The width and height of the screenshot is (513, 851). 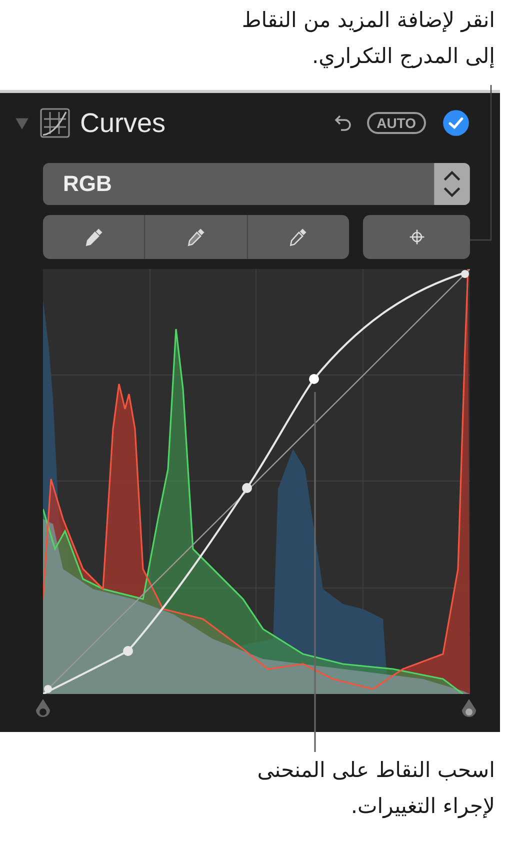 What do you see at coordinates (342, 123) in the screenshot?
I see `undo-icon` at bounding box center [342, 123].